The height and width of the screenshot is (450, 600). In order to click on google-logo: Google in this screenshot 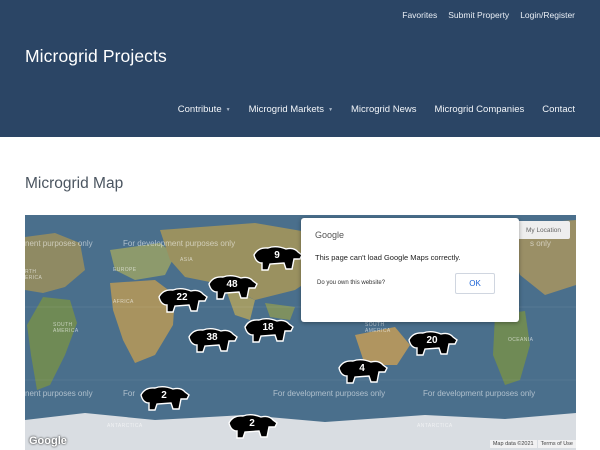, I will do `click(48, 441)`.